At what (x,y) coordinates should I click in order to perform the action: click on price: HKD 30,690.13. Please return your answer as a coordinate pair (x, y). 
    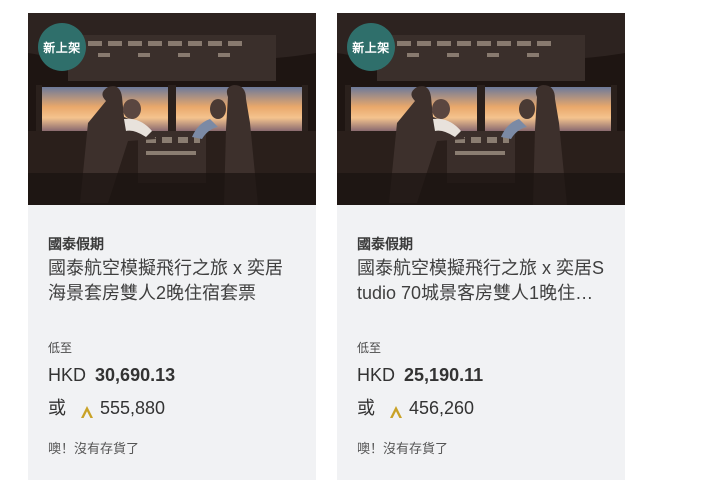
    Looking at the image, I should click on (172, 375).